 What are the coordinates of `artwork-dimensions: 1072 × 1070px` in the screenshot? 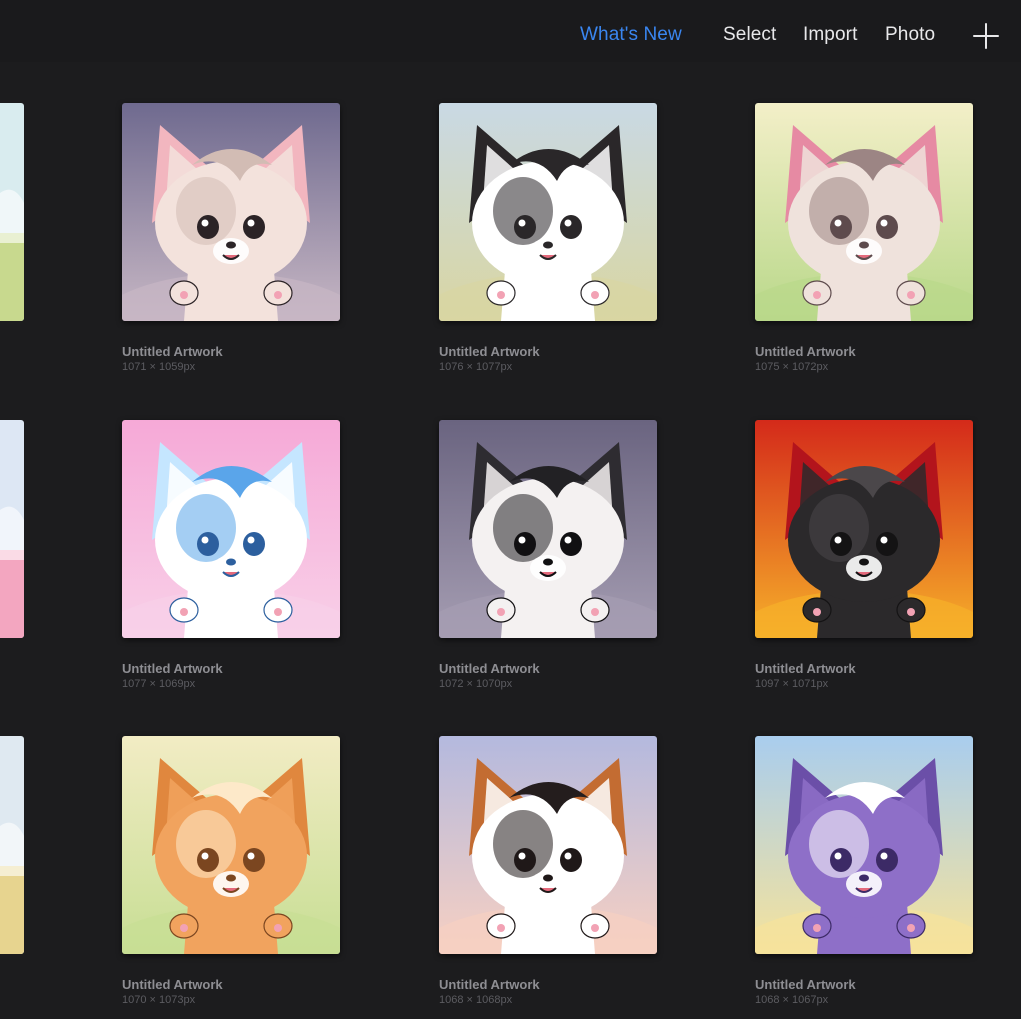 It's located at (476, 684).